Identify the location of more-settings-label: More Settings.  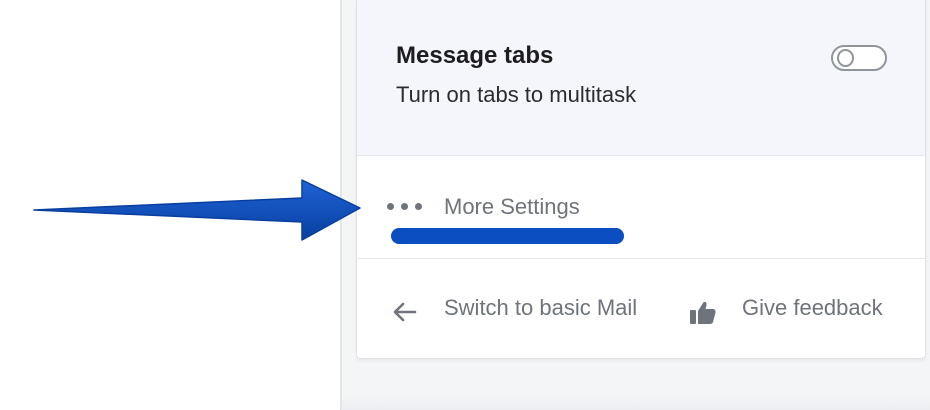
(512, 206).